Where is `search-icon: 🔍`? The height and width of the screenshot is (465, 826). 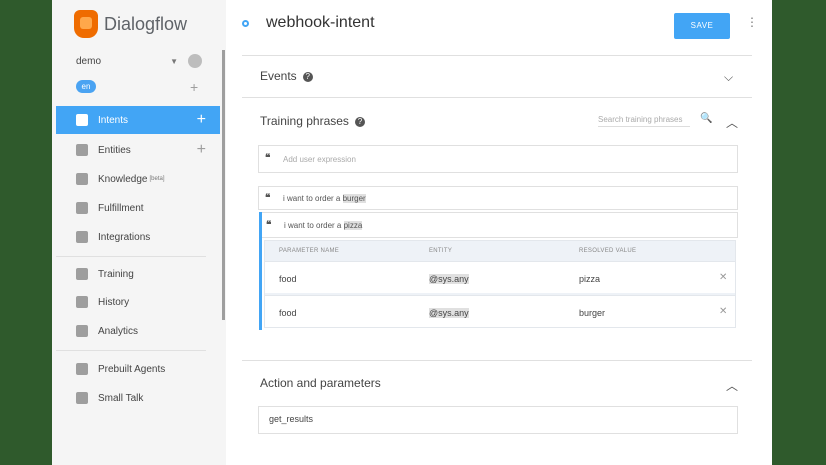
search-icon: 🔍 is located at coordinates (706, 118).